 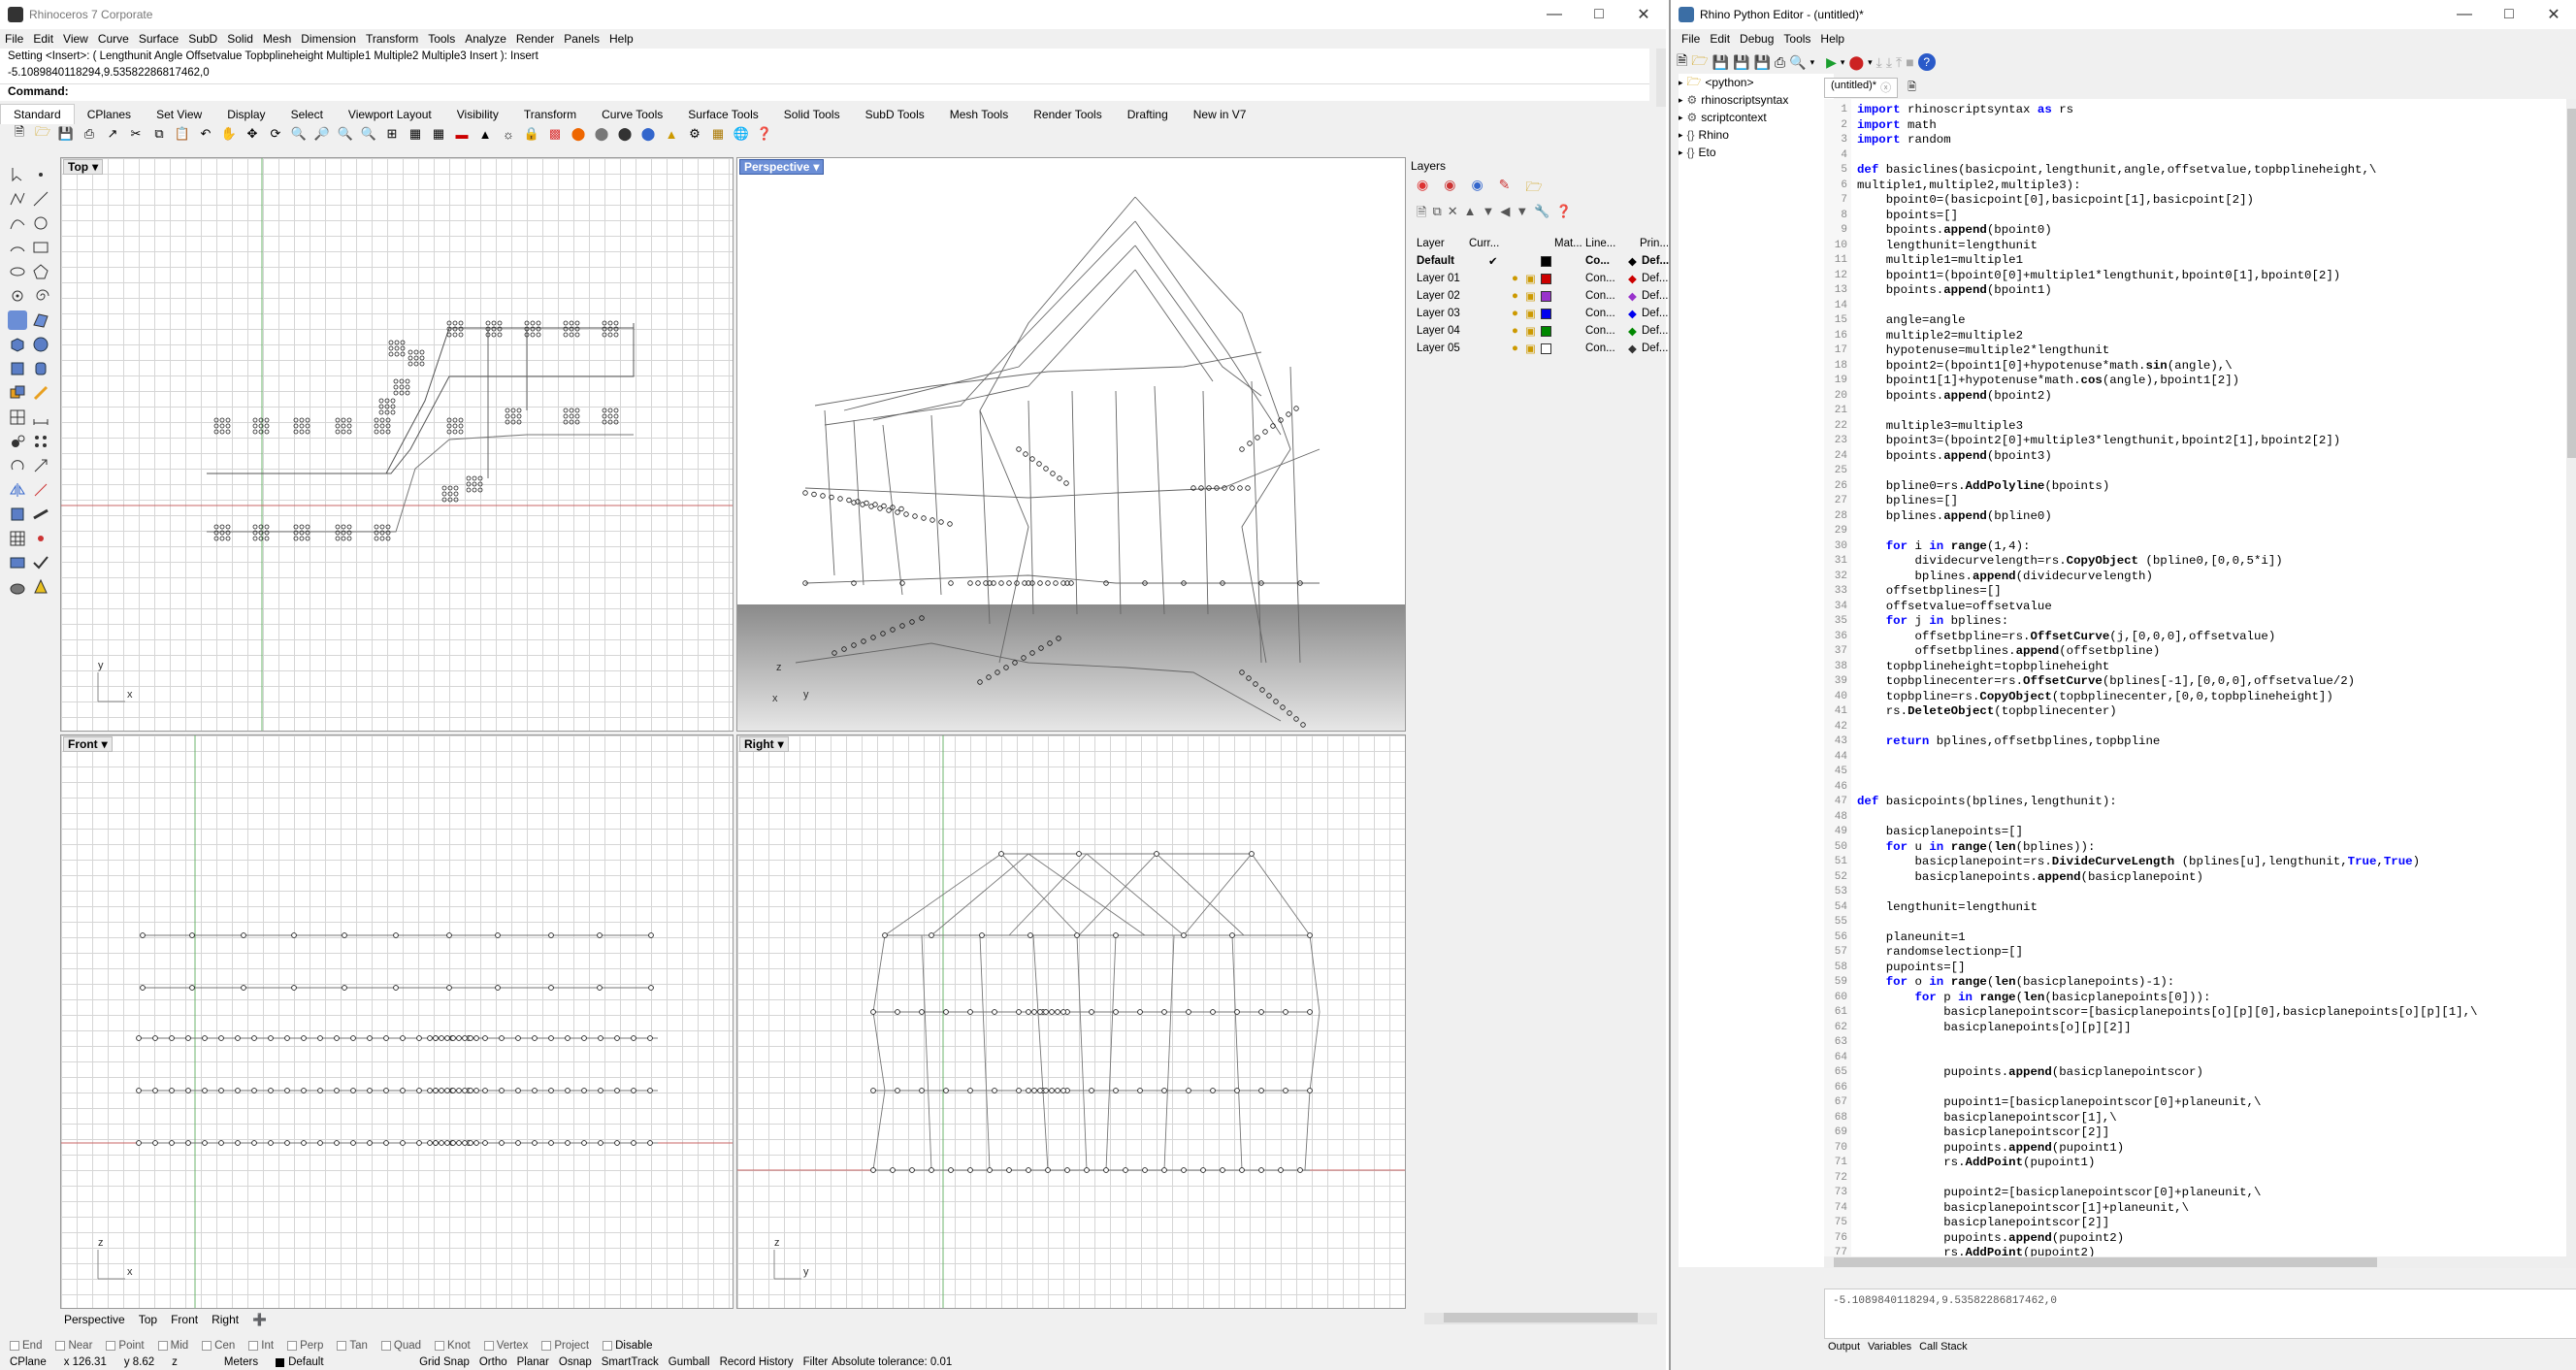 I want to click on layer-render-icon: ◉, so click(x=1477, y=188).